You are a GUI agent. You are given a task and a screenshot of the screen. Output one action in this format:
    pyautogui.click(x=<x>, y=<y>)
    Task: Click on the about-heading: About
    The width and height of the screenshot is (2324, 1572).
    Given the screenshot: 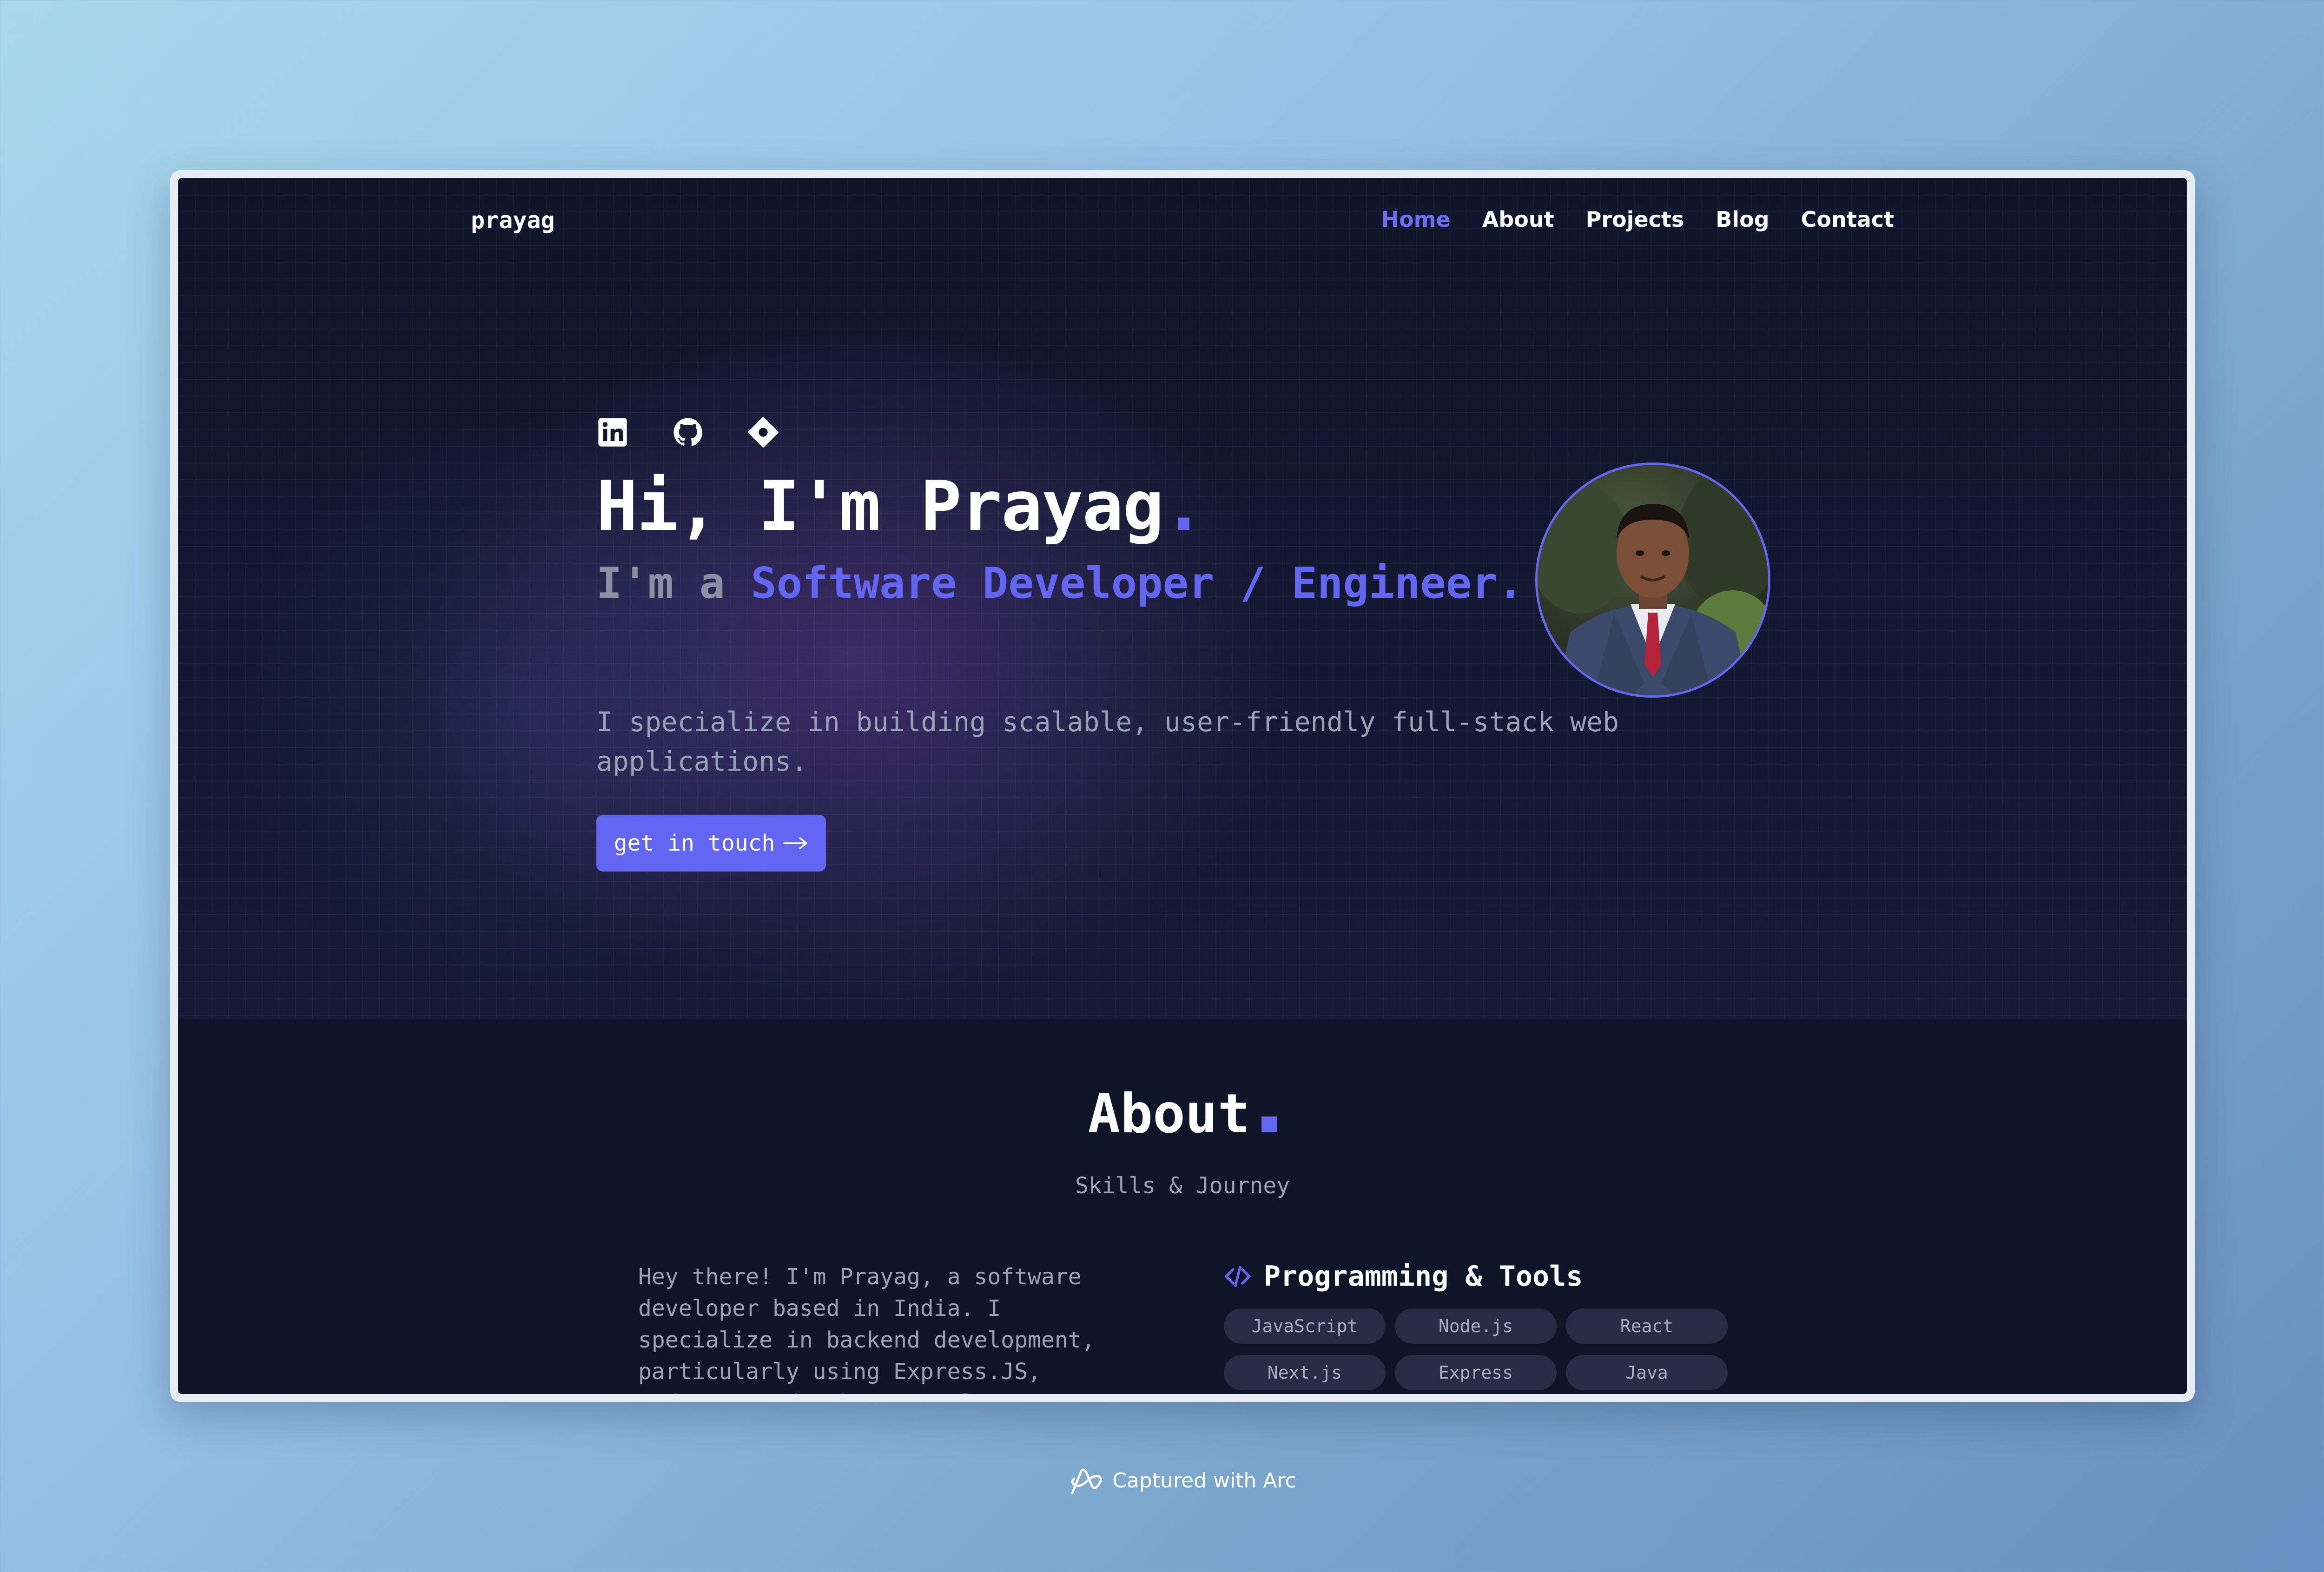 What is the action you would take?
    pyautogui.click(x=1182, y=1114)
    